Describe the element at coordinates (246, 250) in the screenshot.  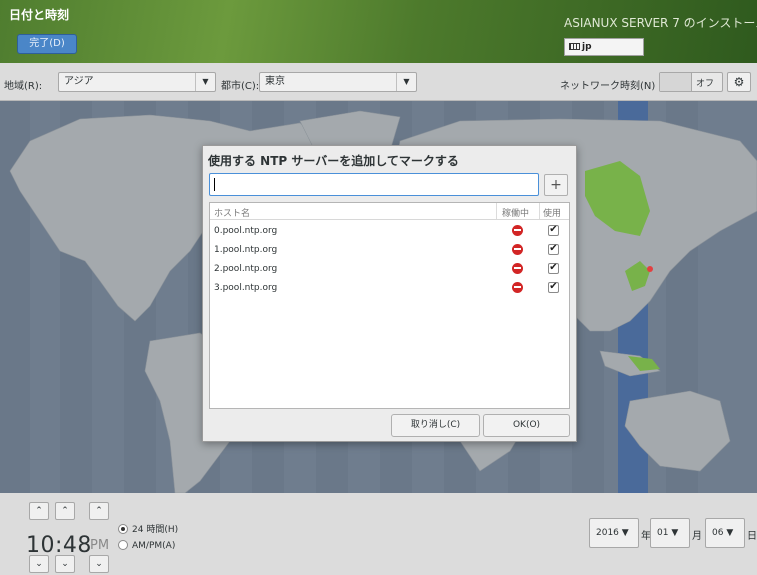
I see `host-name: 1.pool.ntp.org` at that location.